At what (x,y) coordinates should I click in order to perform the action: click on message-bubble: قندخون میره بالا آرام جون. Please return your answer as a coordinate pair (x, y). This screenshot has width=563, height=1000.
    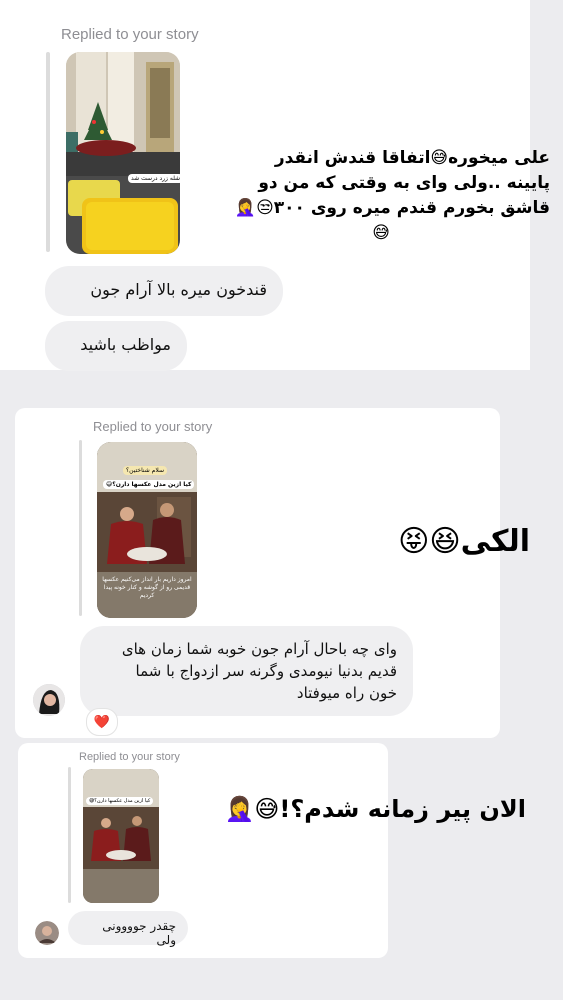
    Looking at the image, I should click on (164, 291).